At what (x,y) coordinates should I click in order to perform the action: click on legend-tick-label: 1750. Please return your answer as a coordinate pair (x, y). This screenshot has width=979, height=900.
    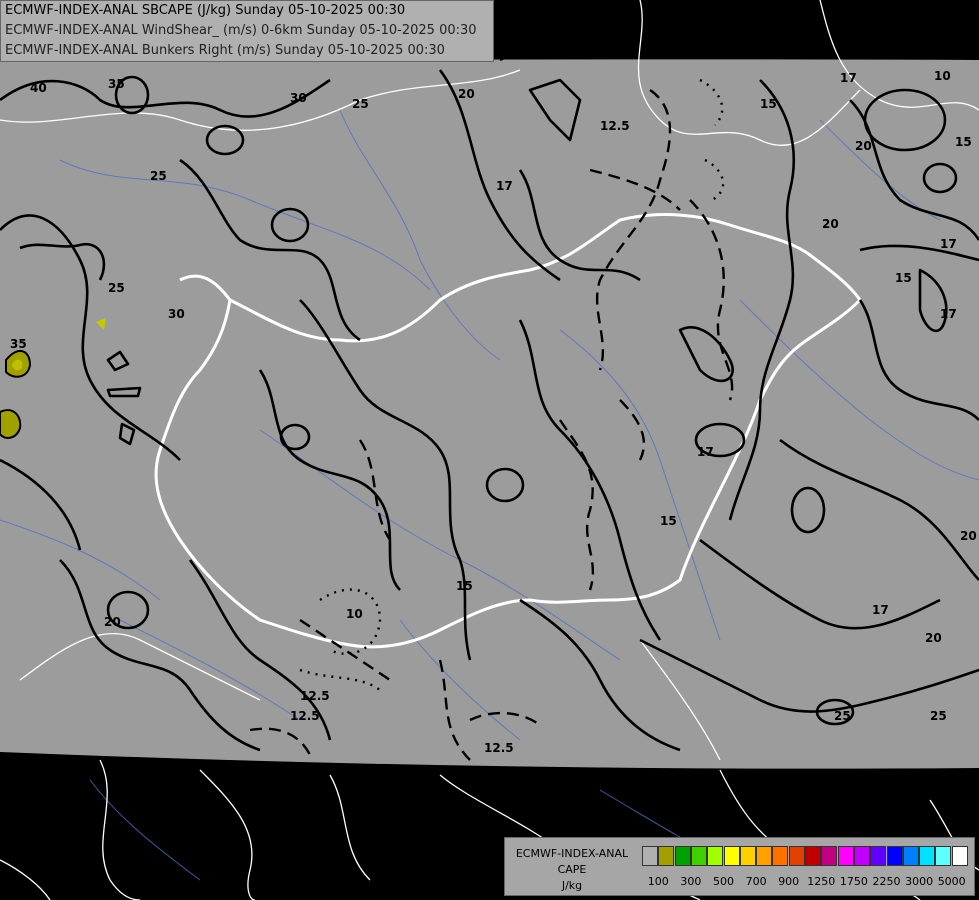
    Looking at the image, I should click on (853, 881).